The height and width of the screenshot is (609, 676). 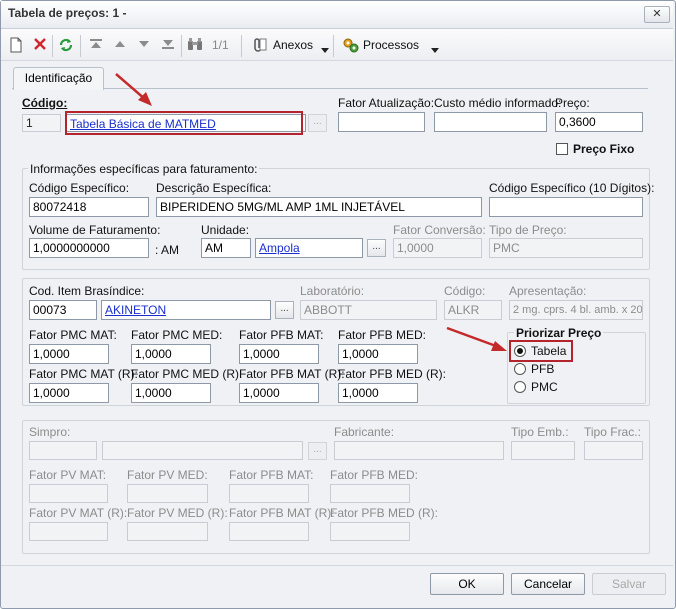 I want to click on refresh-icon, so click(x=66, y=45).